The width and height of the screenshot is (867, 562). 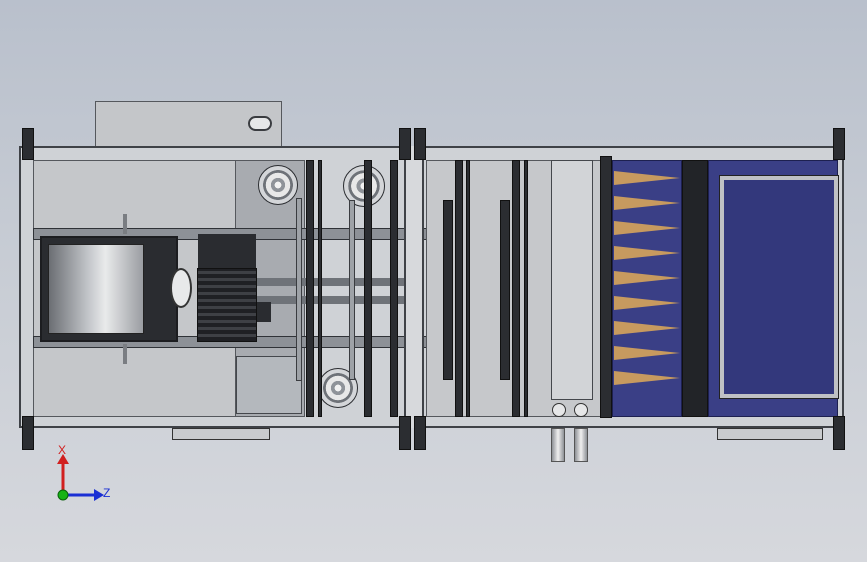 I want to click on post-a, so click(x=310, y=288).